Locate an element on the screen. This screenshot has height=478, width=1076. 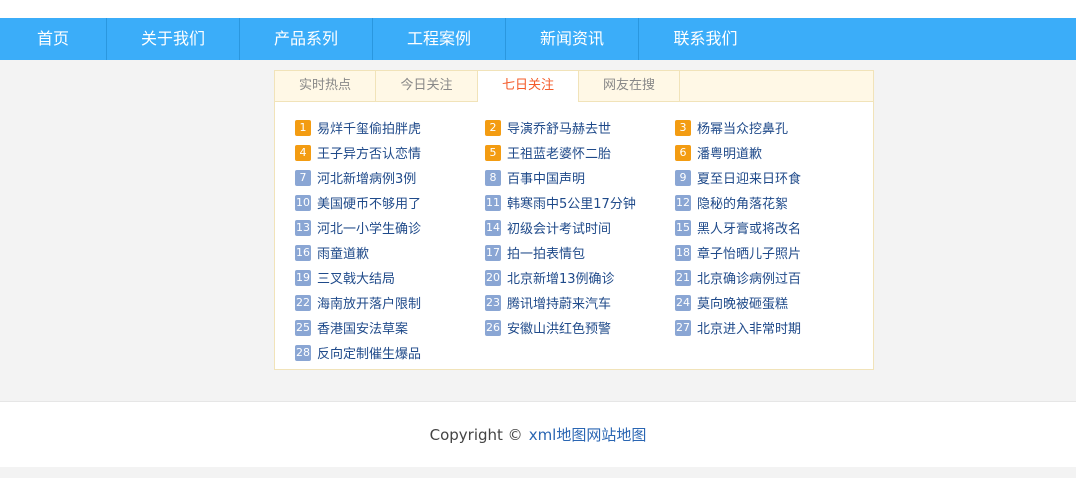
list-item-title: 黑人牙膏或将改名 is located at coordinates (749, 227).